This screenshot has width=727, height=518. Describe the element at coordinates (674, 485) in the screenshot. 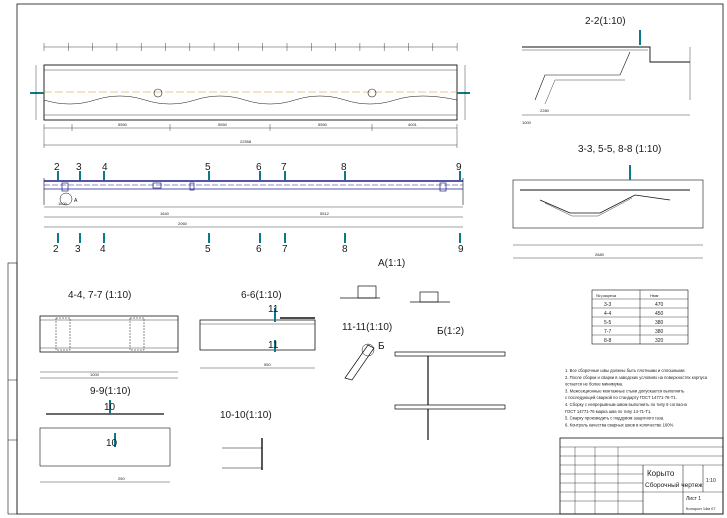

I see `title-sub: Сборочный чертеж` at that location.